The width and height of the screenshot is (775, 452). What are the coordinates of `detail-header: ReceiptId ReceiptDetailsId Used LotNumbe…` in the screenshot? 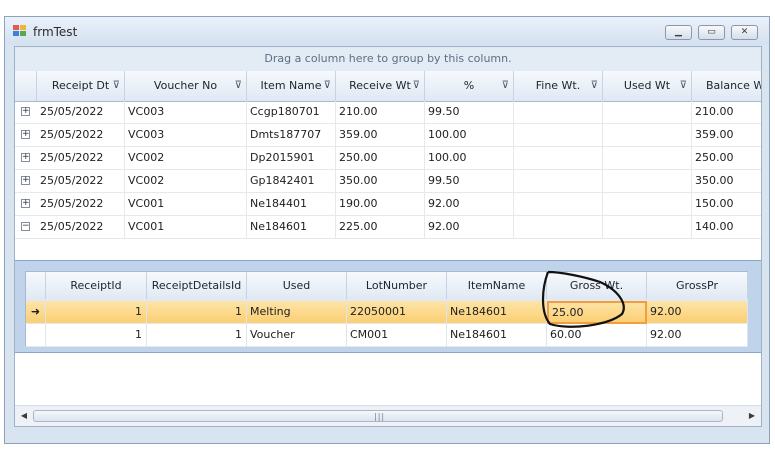 It's located at (386, 286).